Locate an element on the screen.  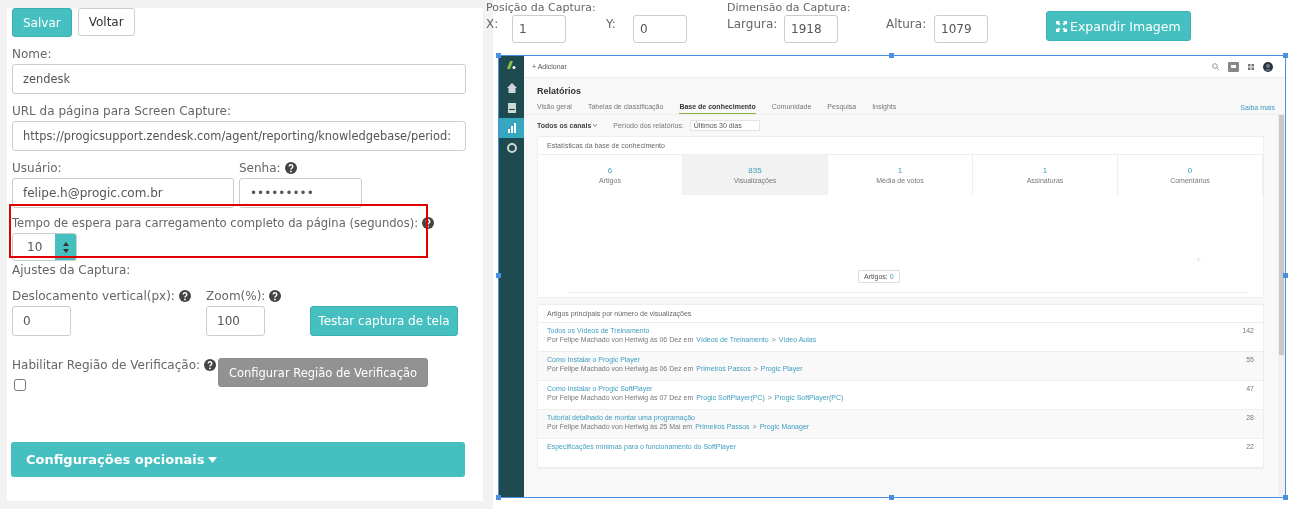
field-label: Altura: is located at coordinates (907, 24).